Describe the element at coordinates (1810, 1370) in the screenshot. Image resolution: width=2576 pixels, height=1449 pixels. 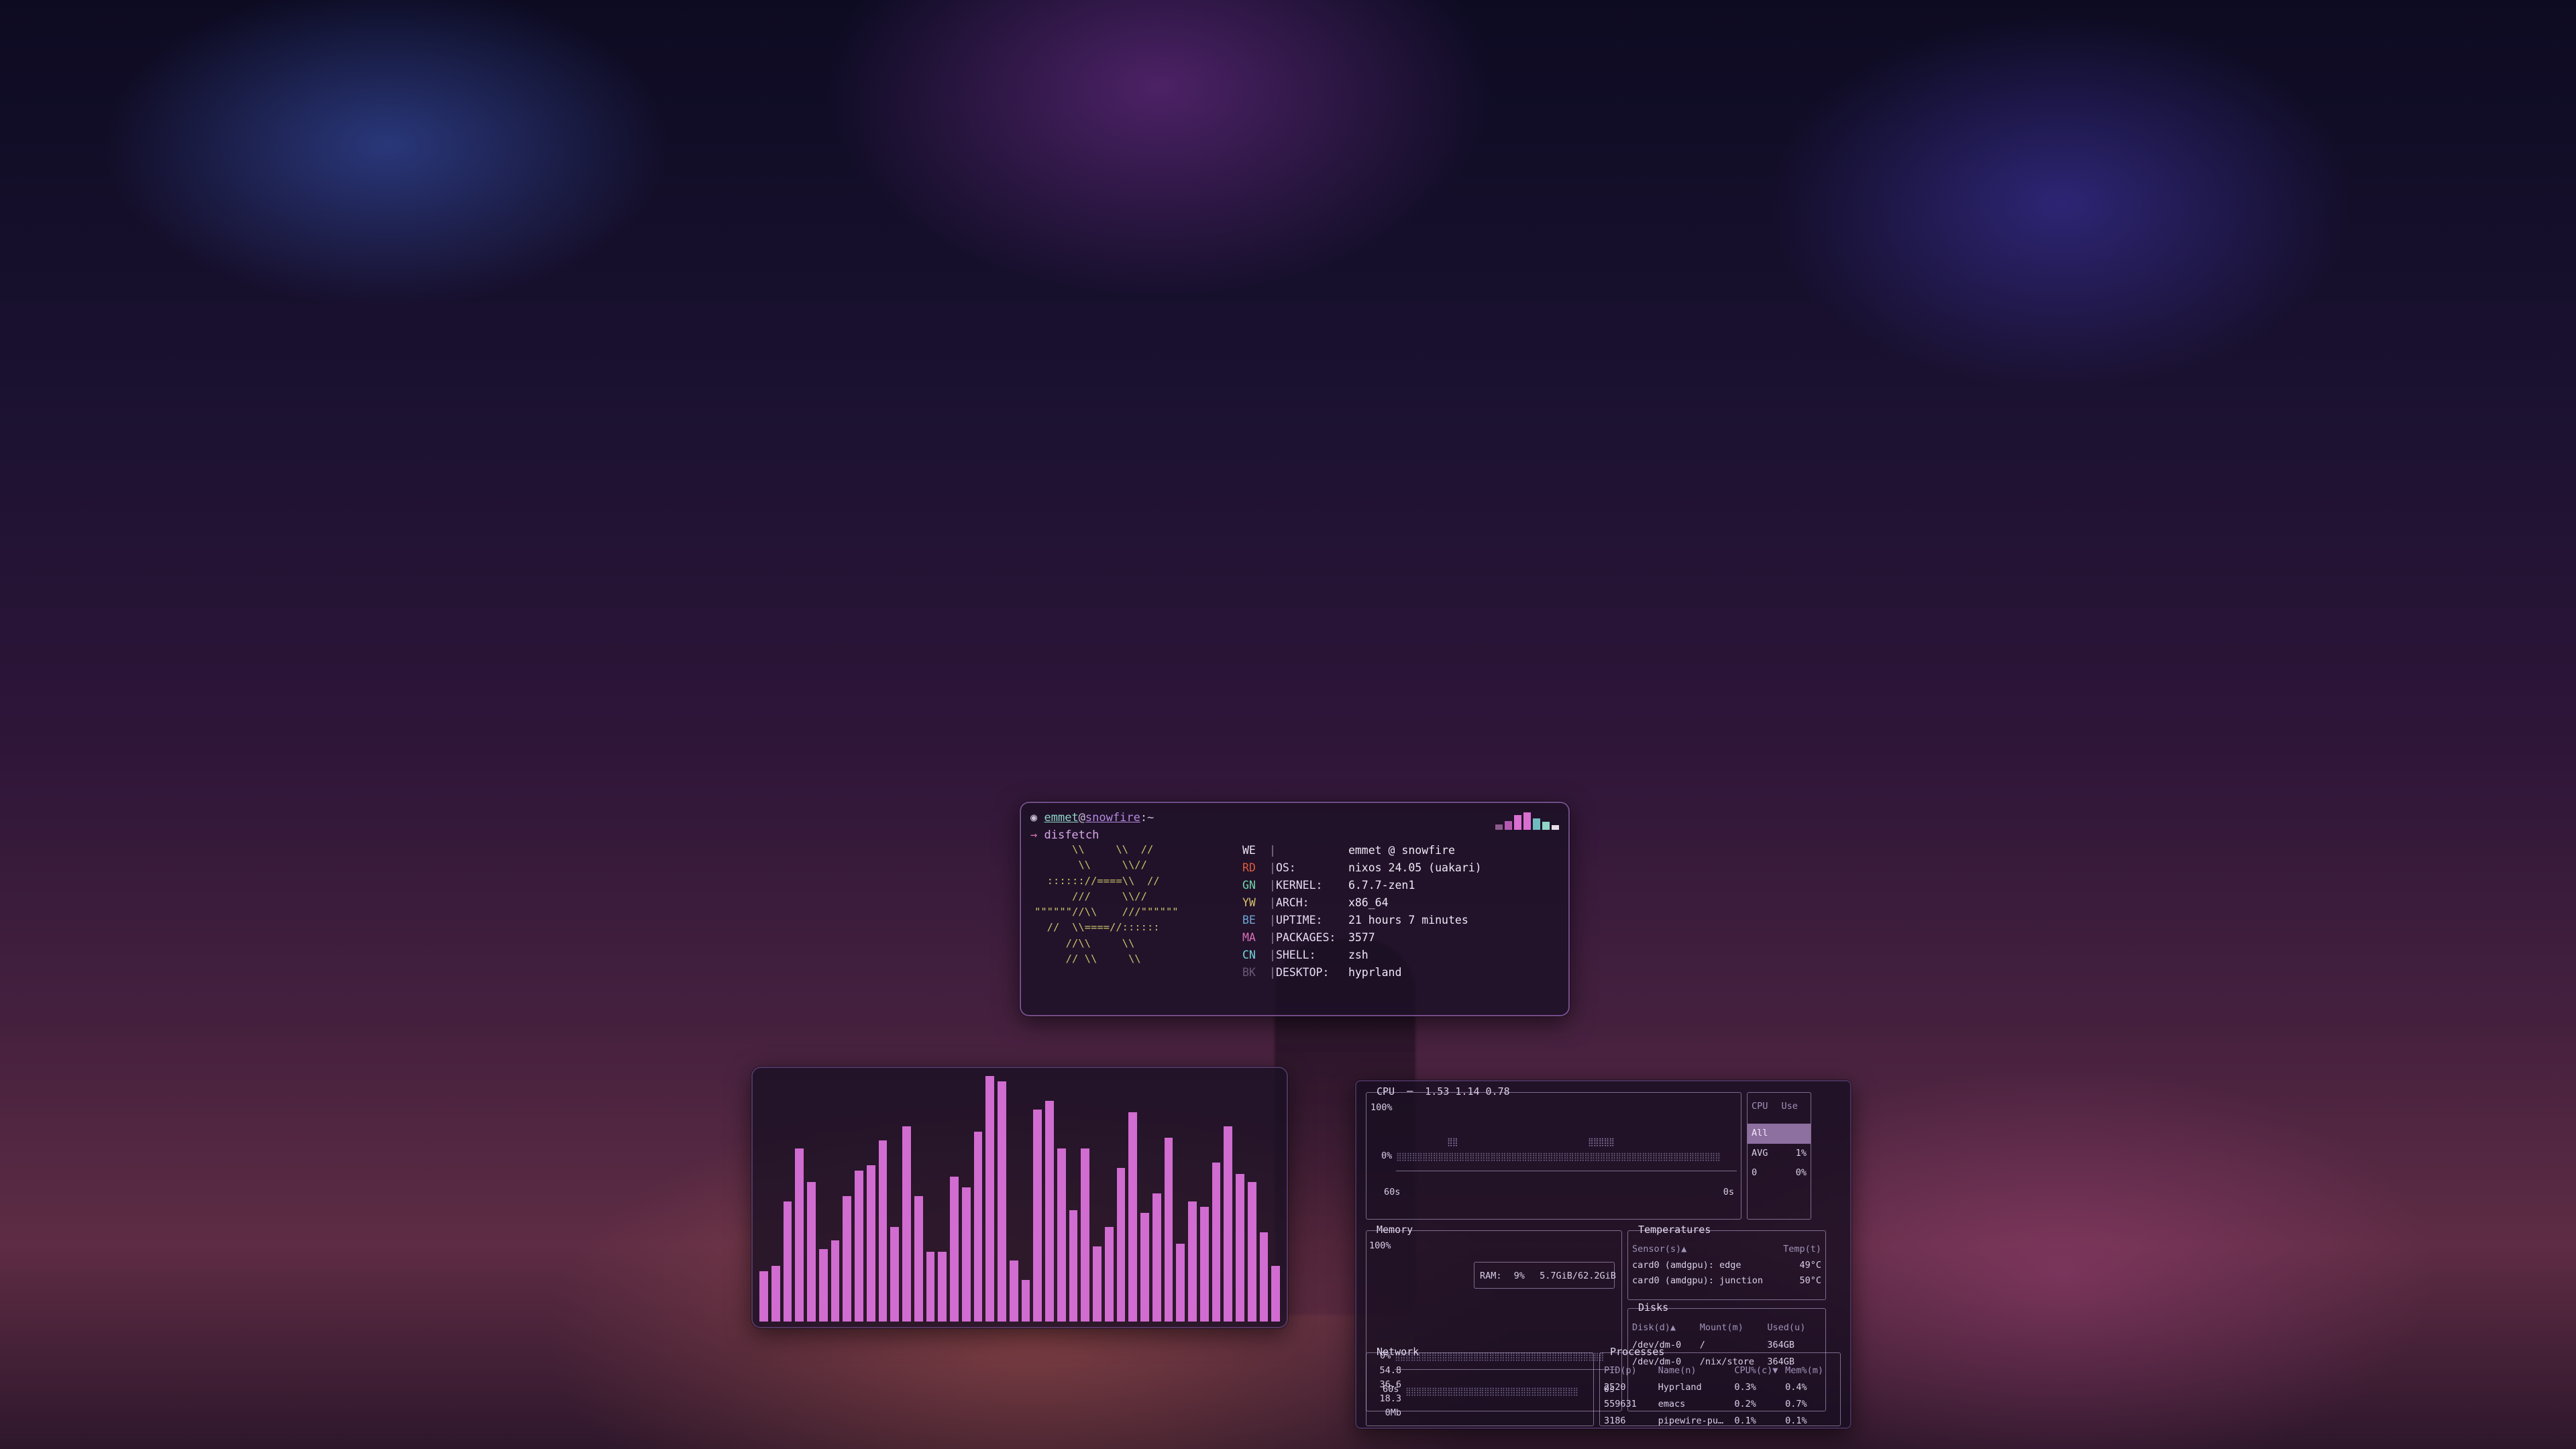
I see `column-header: Mem%(m)` at that location.